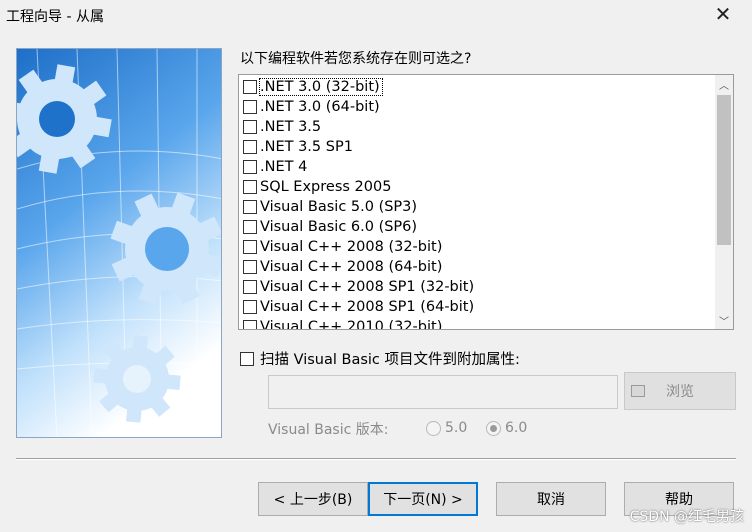 Image resolution: width=752 pixels, height=532 pixels. Describe the element at coordinates (456, 428) in the screenshot. I see `radio-label: 5.0` at that location.